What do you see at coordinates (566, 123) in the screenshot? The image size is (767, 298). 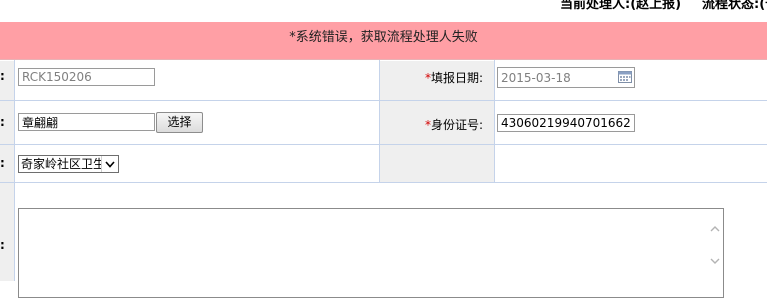 I see `id-number-input` at bounding box center [566, 123].